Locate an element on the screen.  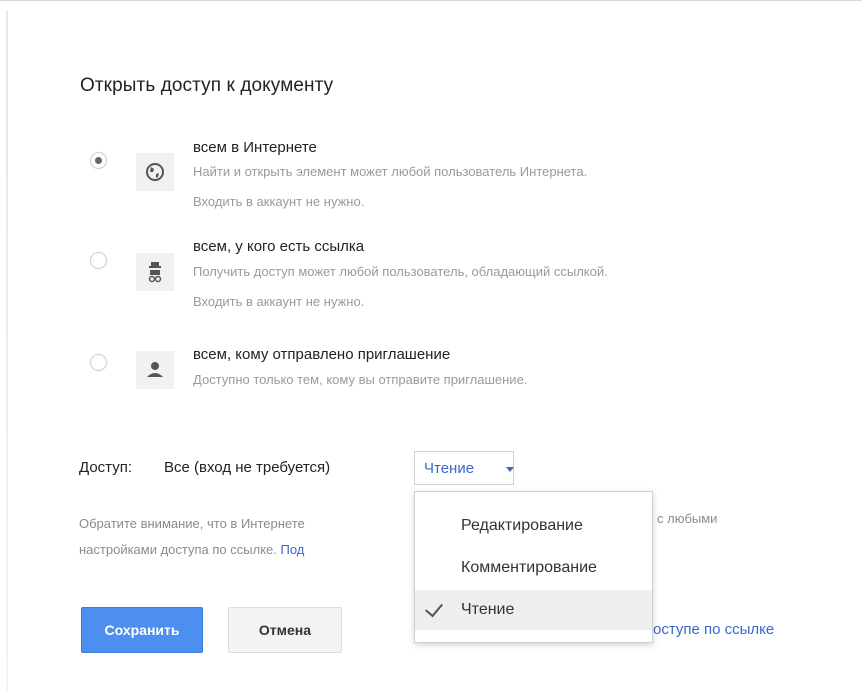
checkmark-icon is located at coordinates (434, 608).